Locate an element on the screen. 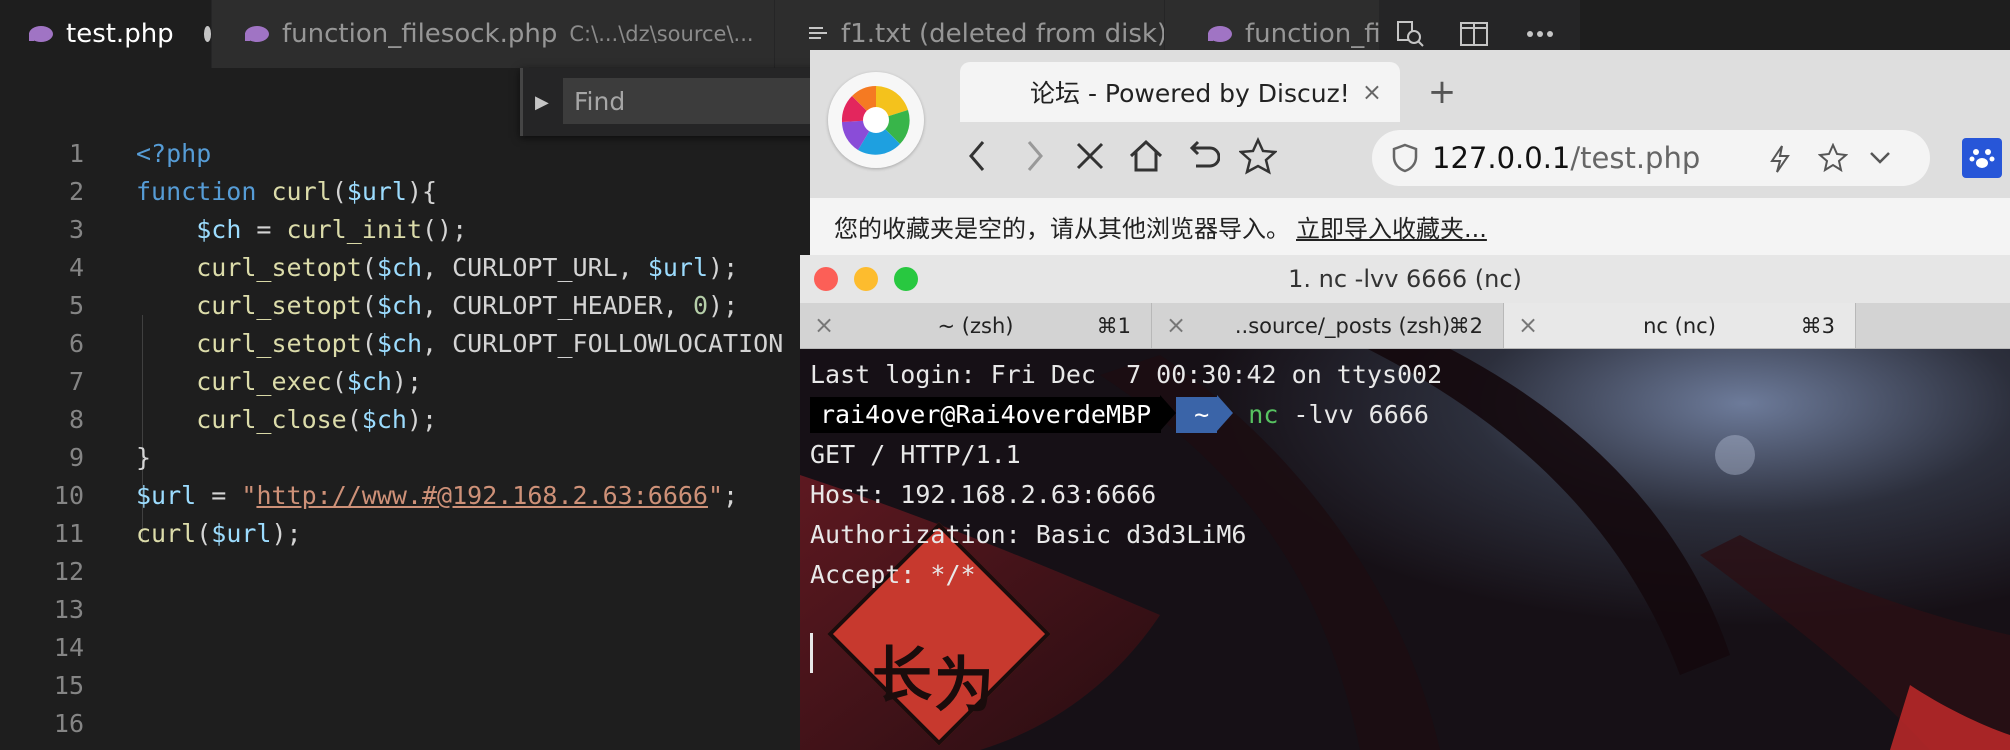 The height and width of the screenshot is (750, 2010). split-editor-icon is located at coordinates (1474, 34).